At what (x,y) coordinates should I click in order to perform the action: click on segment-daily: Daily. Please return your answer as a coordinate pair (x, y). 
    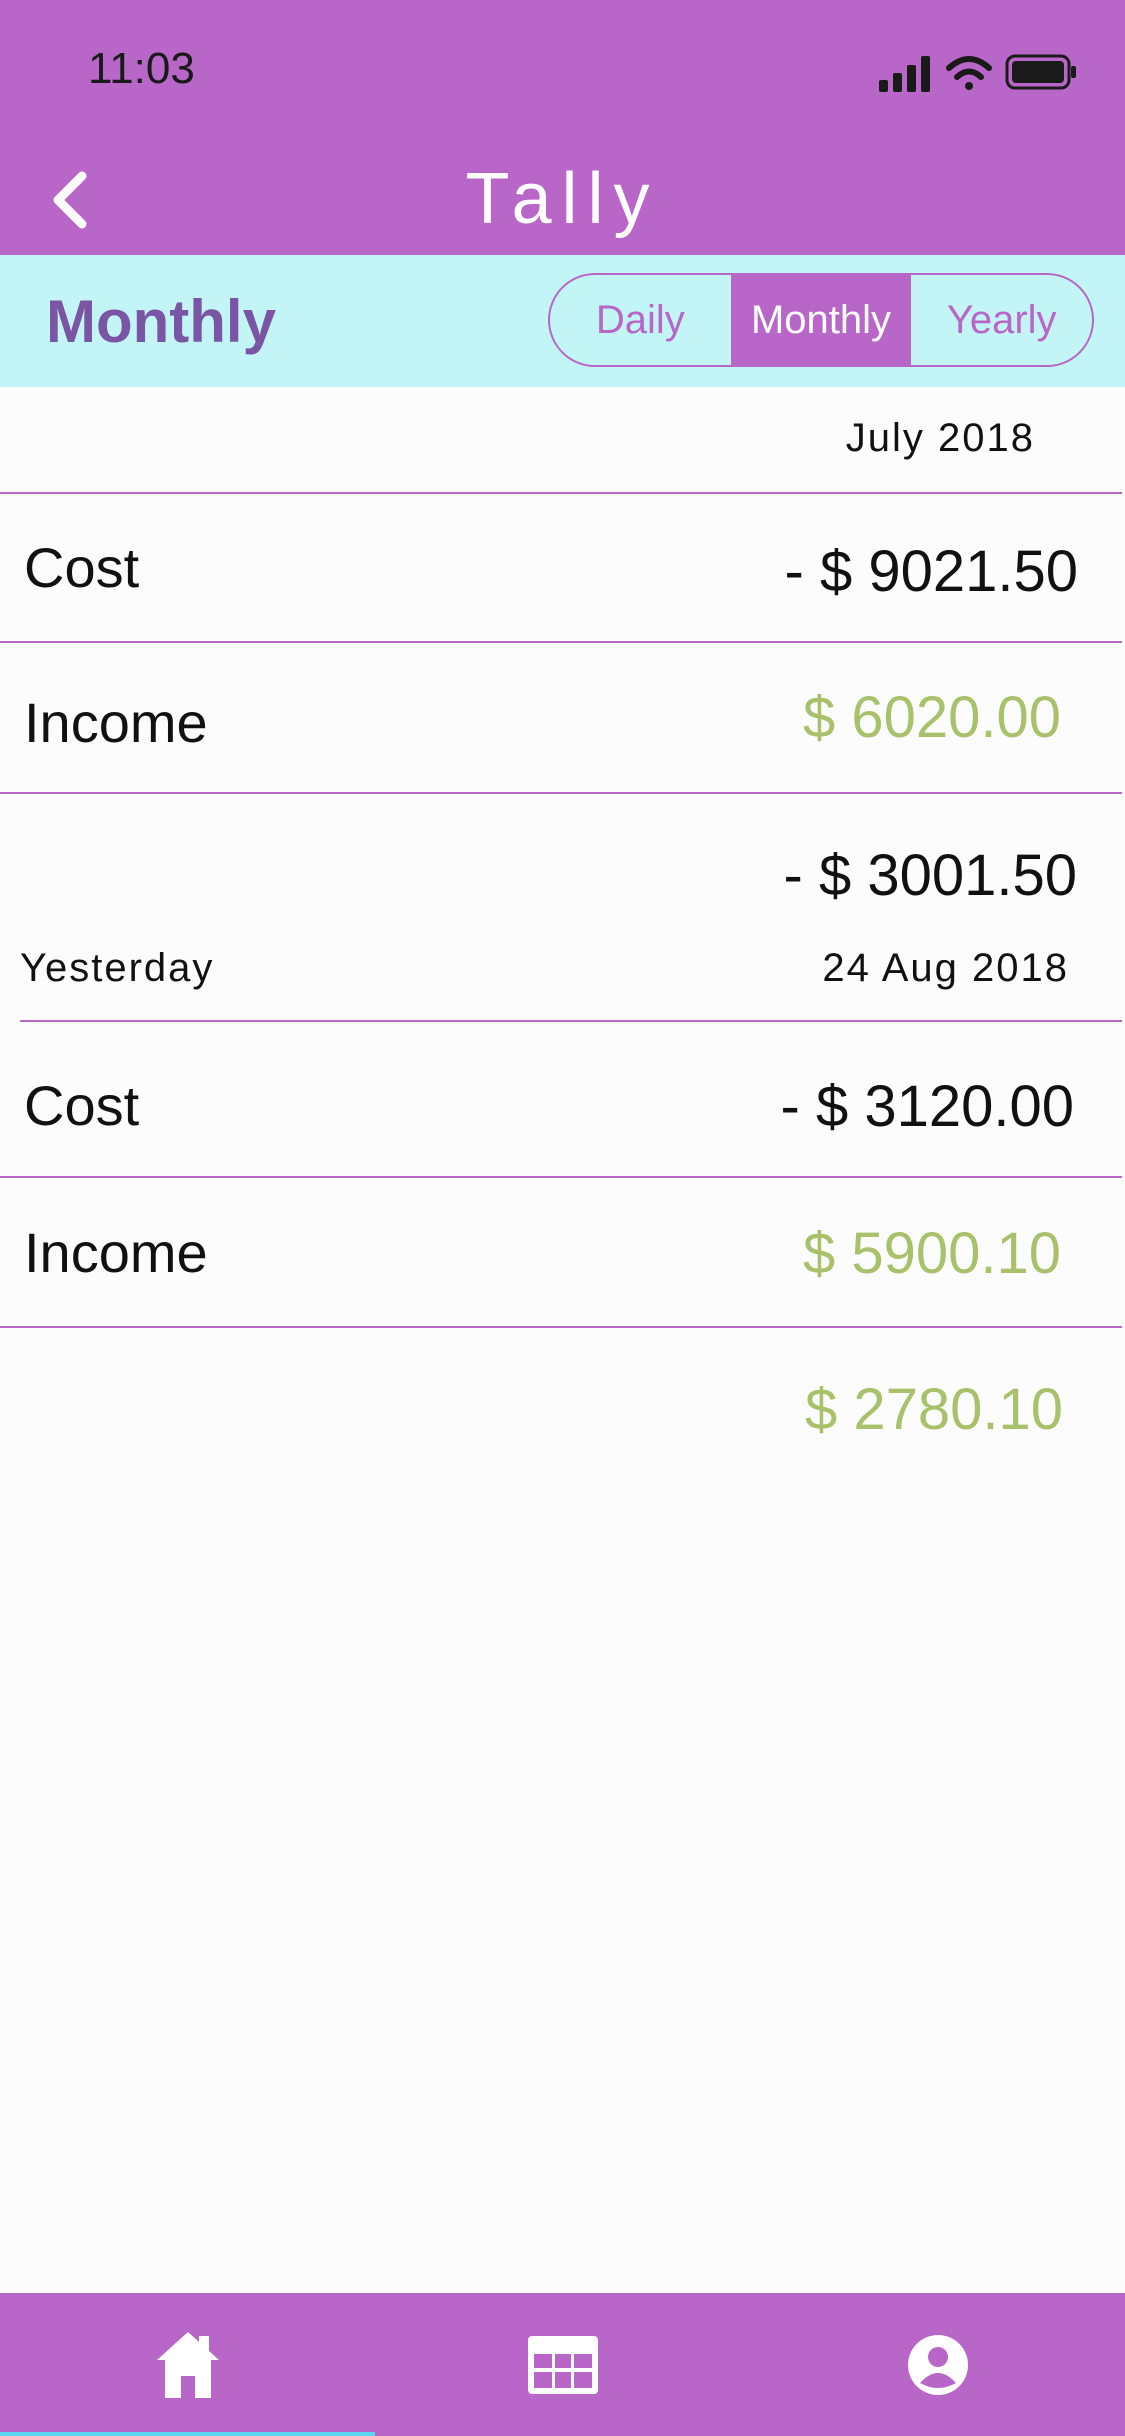
    Looking at the image, I should click on (640, 320).